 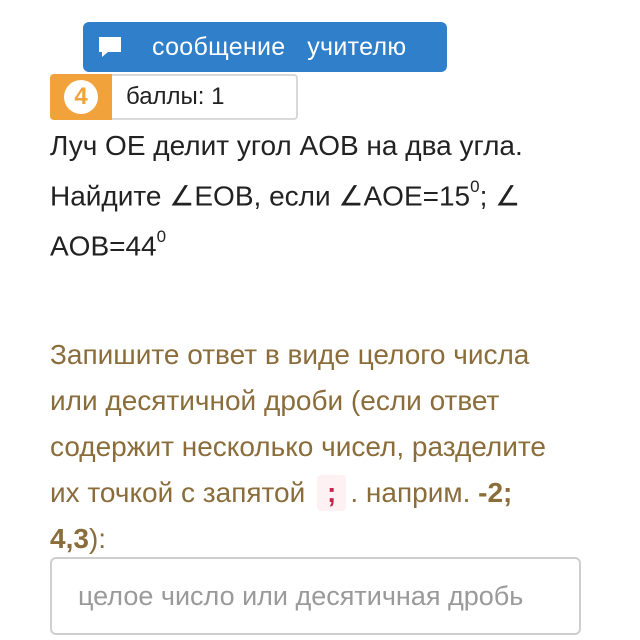 I want to click on question-number: 4, so click(x=81, y=97).